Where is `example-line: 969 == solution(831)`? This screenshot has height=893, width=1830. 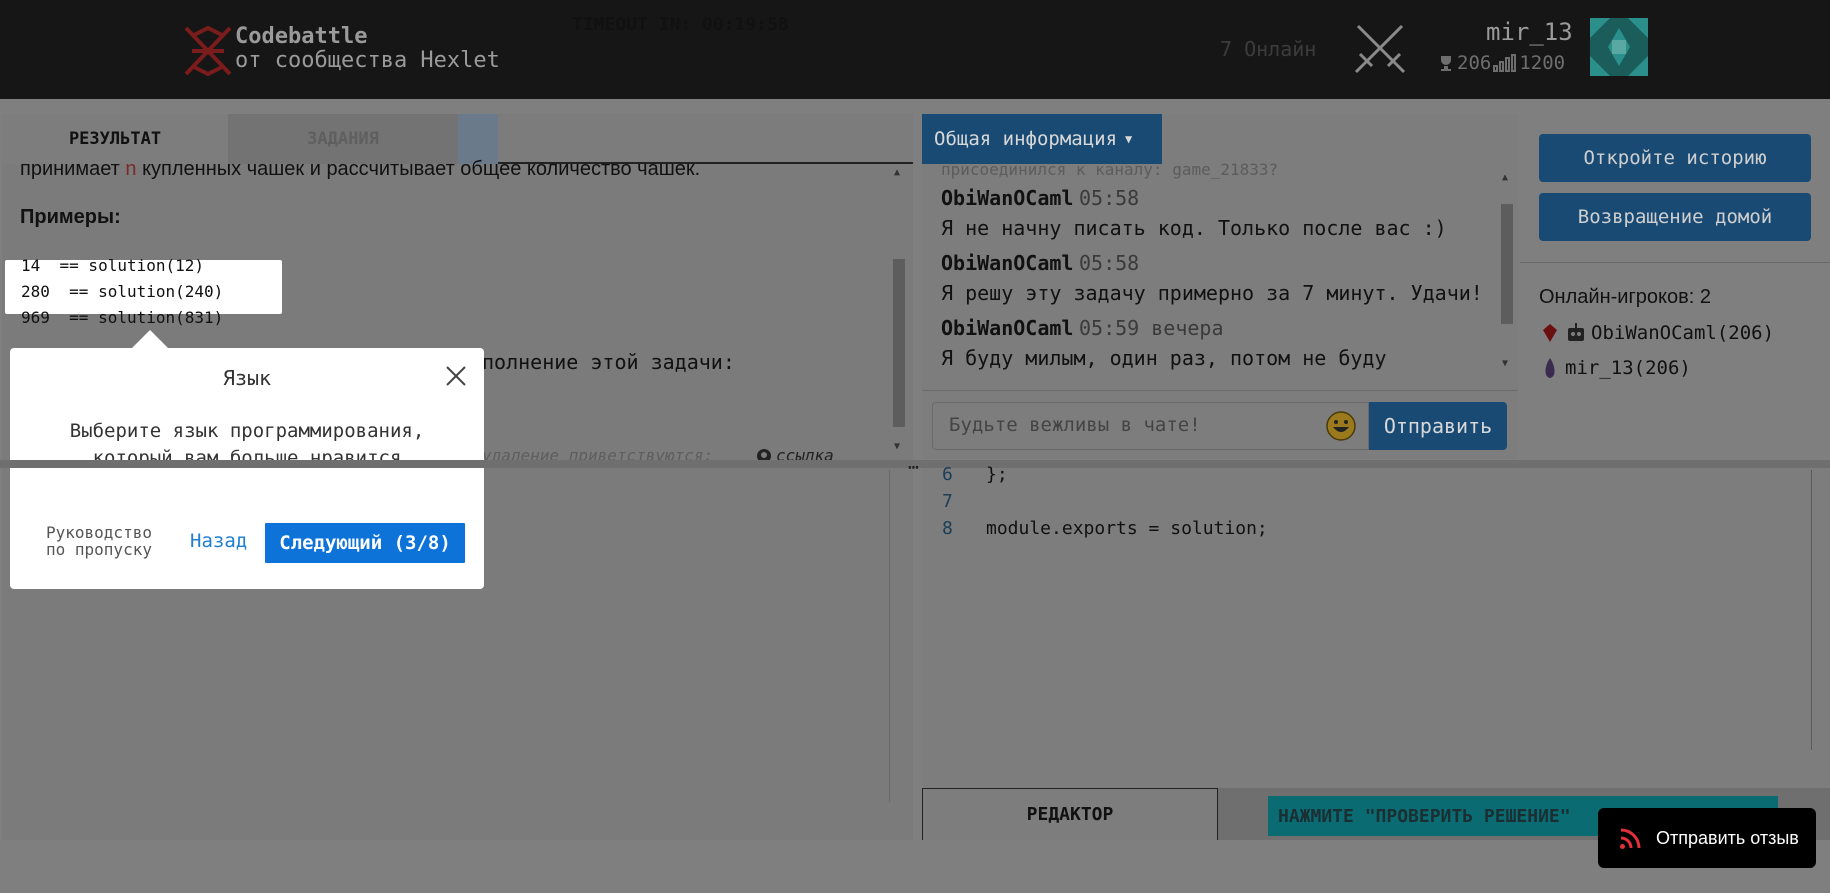
example-line: 969 == solution(831) is located at coordinates (122, 317).